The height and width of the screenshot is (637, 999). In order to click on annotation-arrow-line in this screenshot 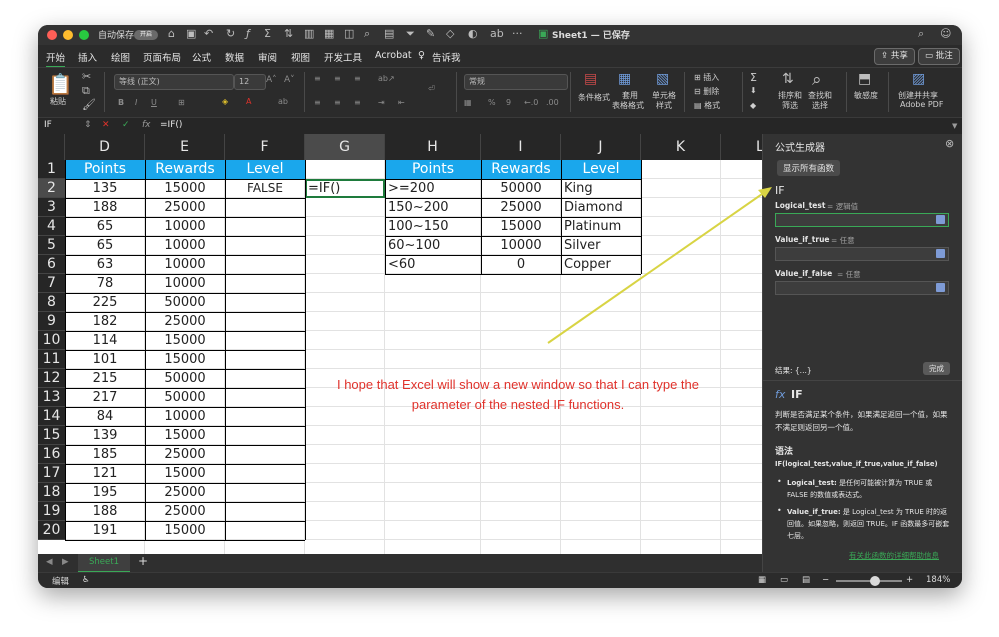, I will do `click(656, 267)`.